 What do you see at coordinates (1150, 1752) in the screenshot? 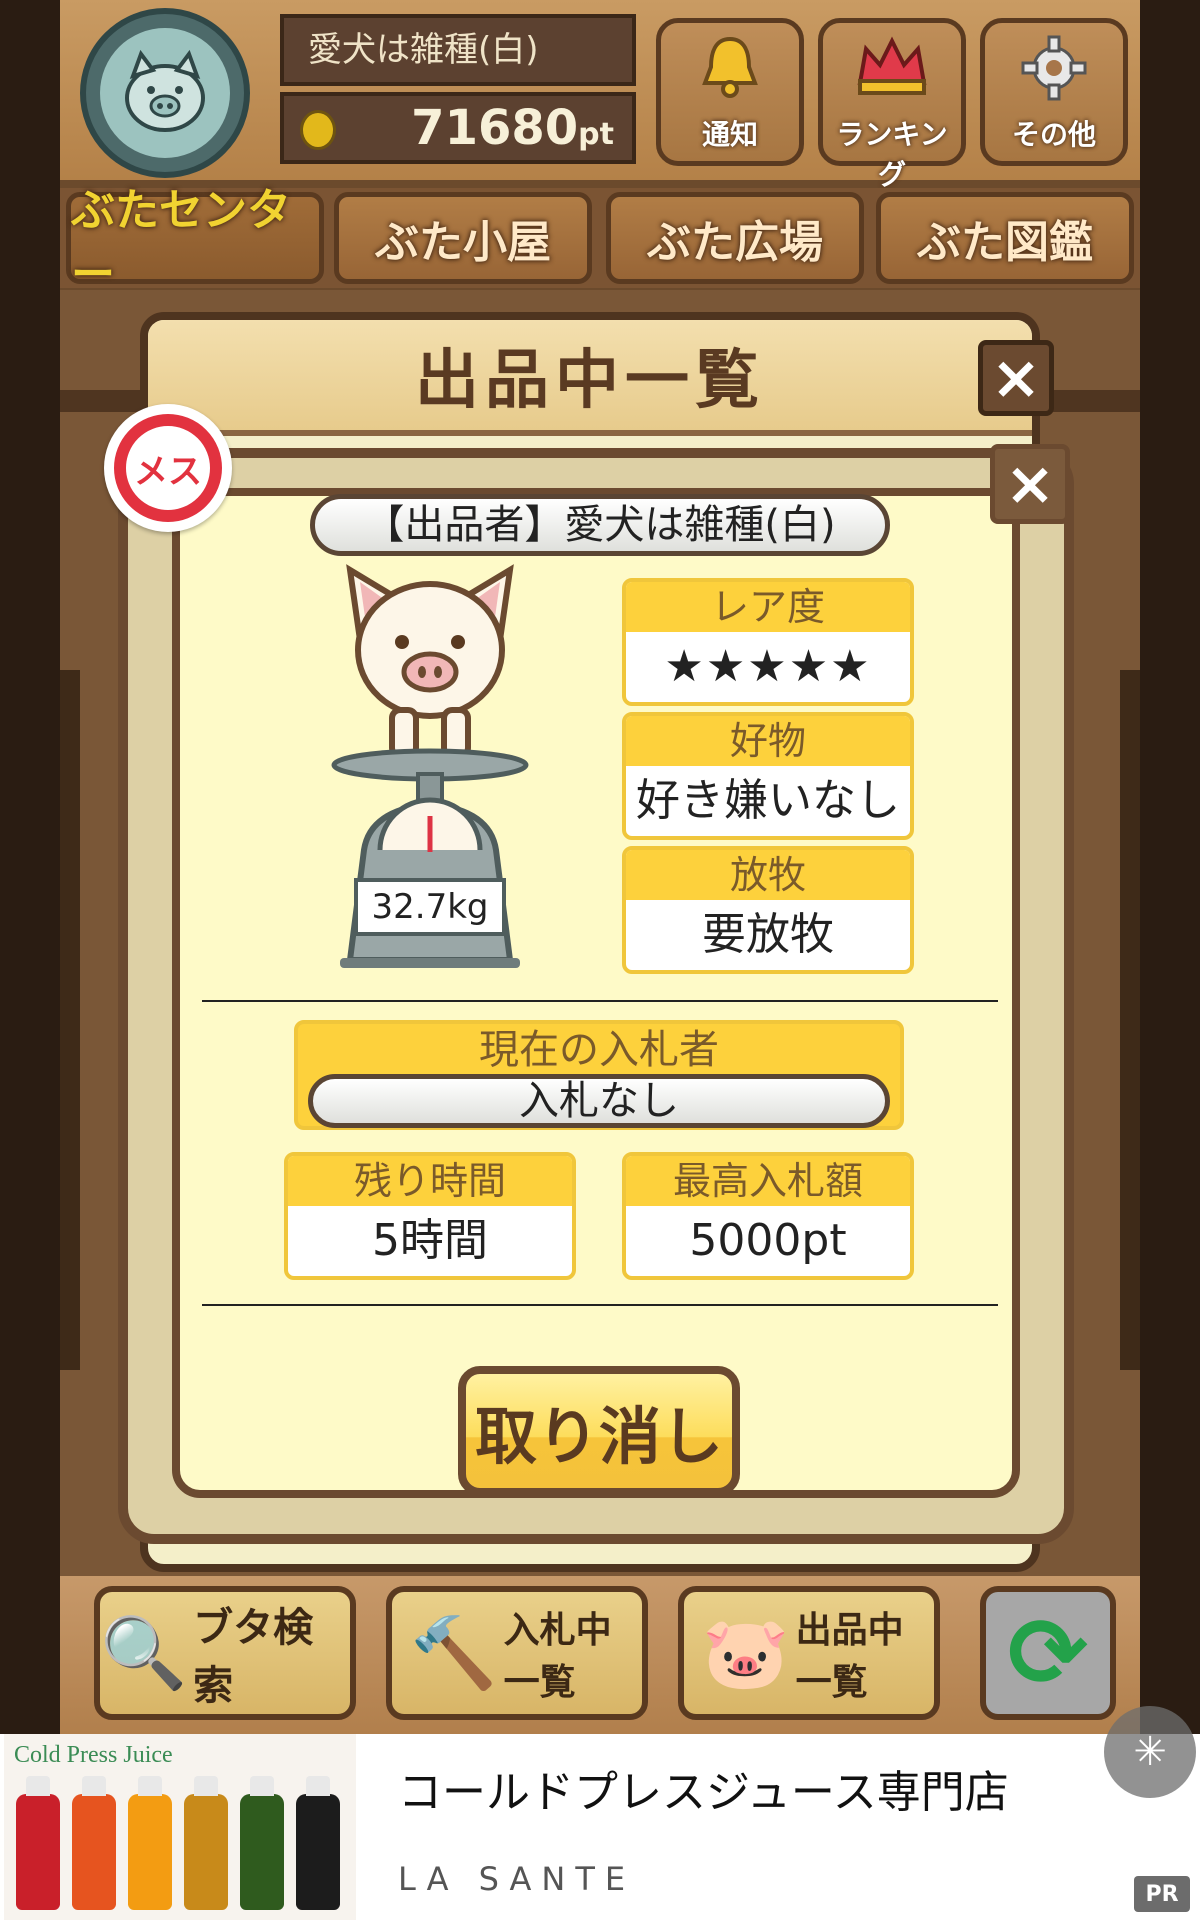
I see `sparkle-floating-button: ✳` at bounding box center [1150, 1752].